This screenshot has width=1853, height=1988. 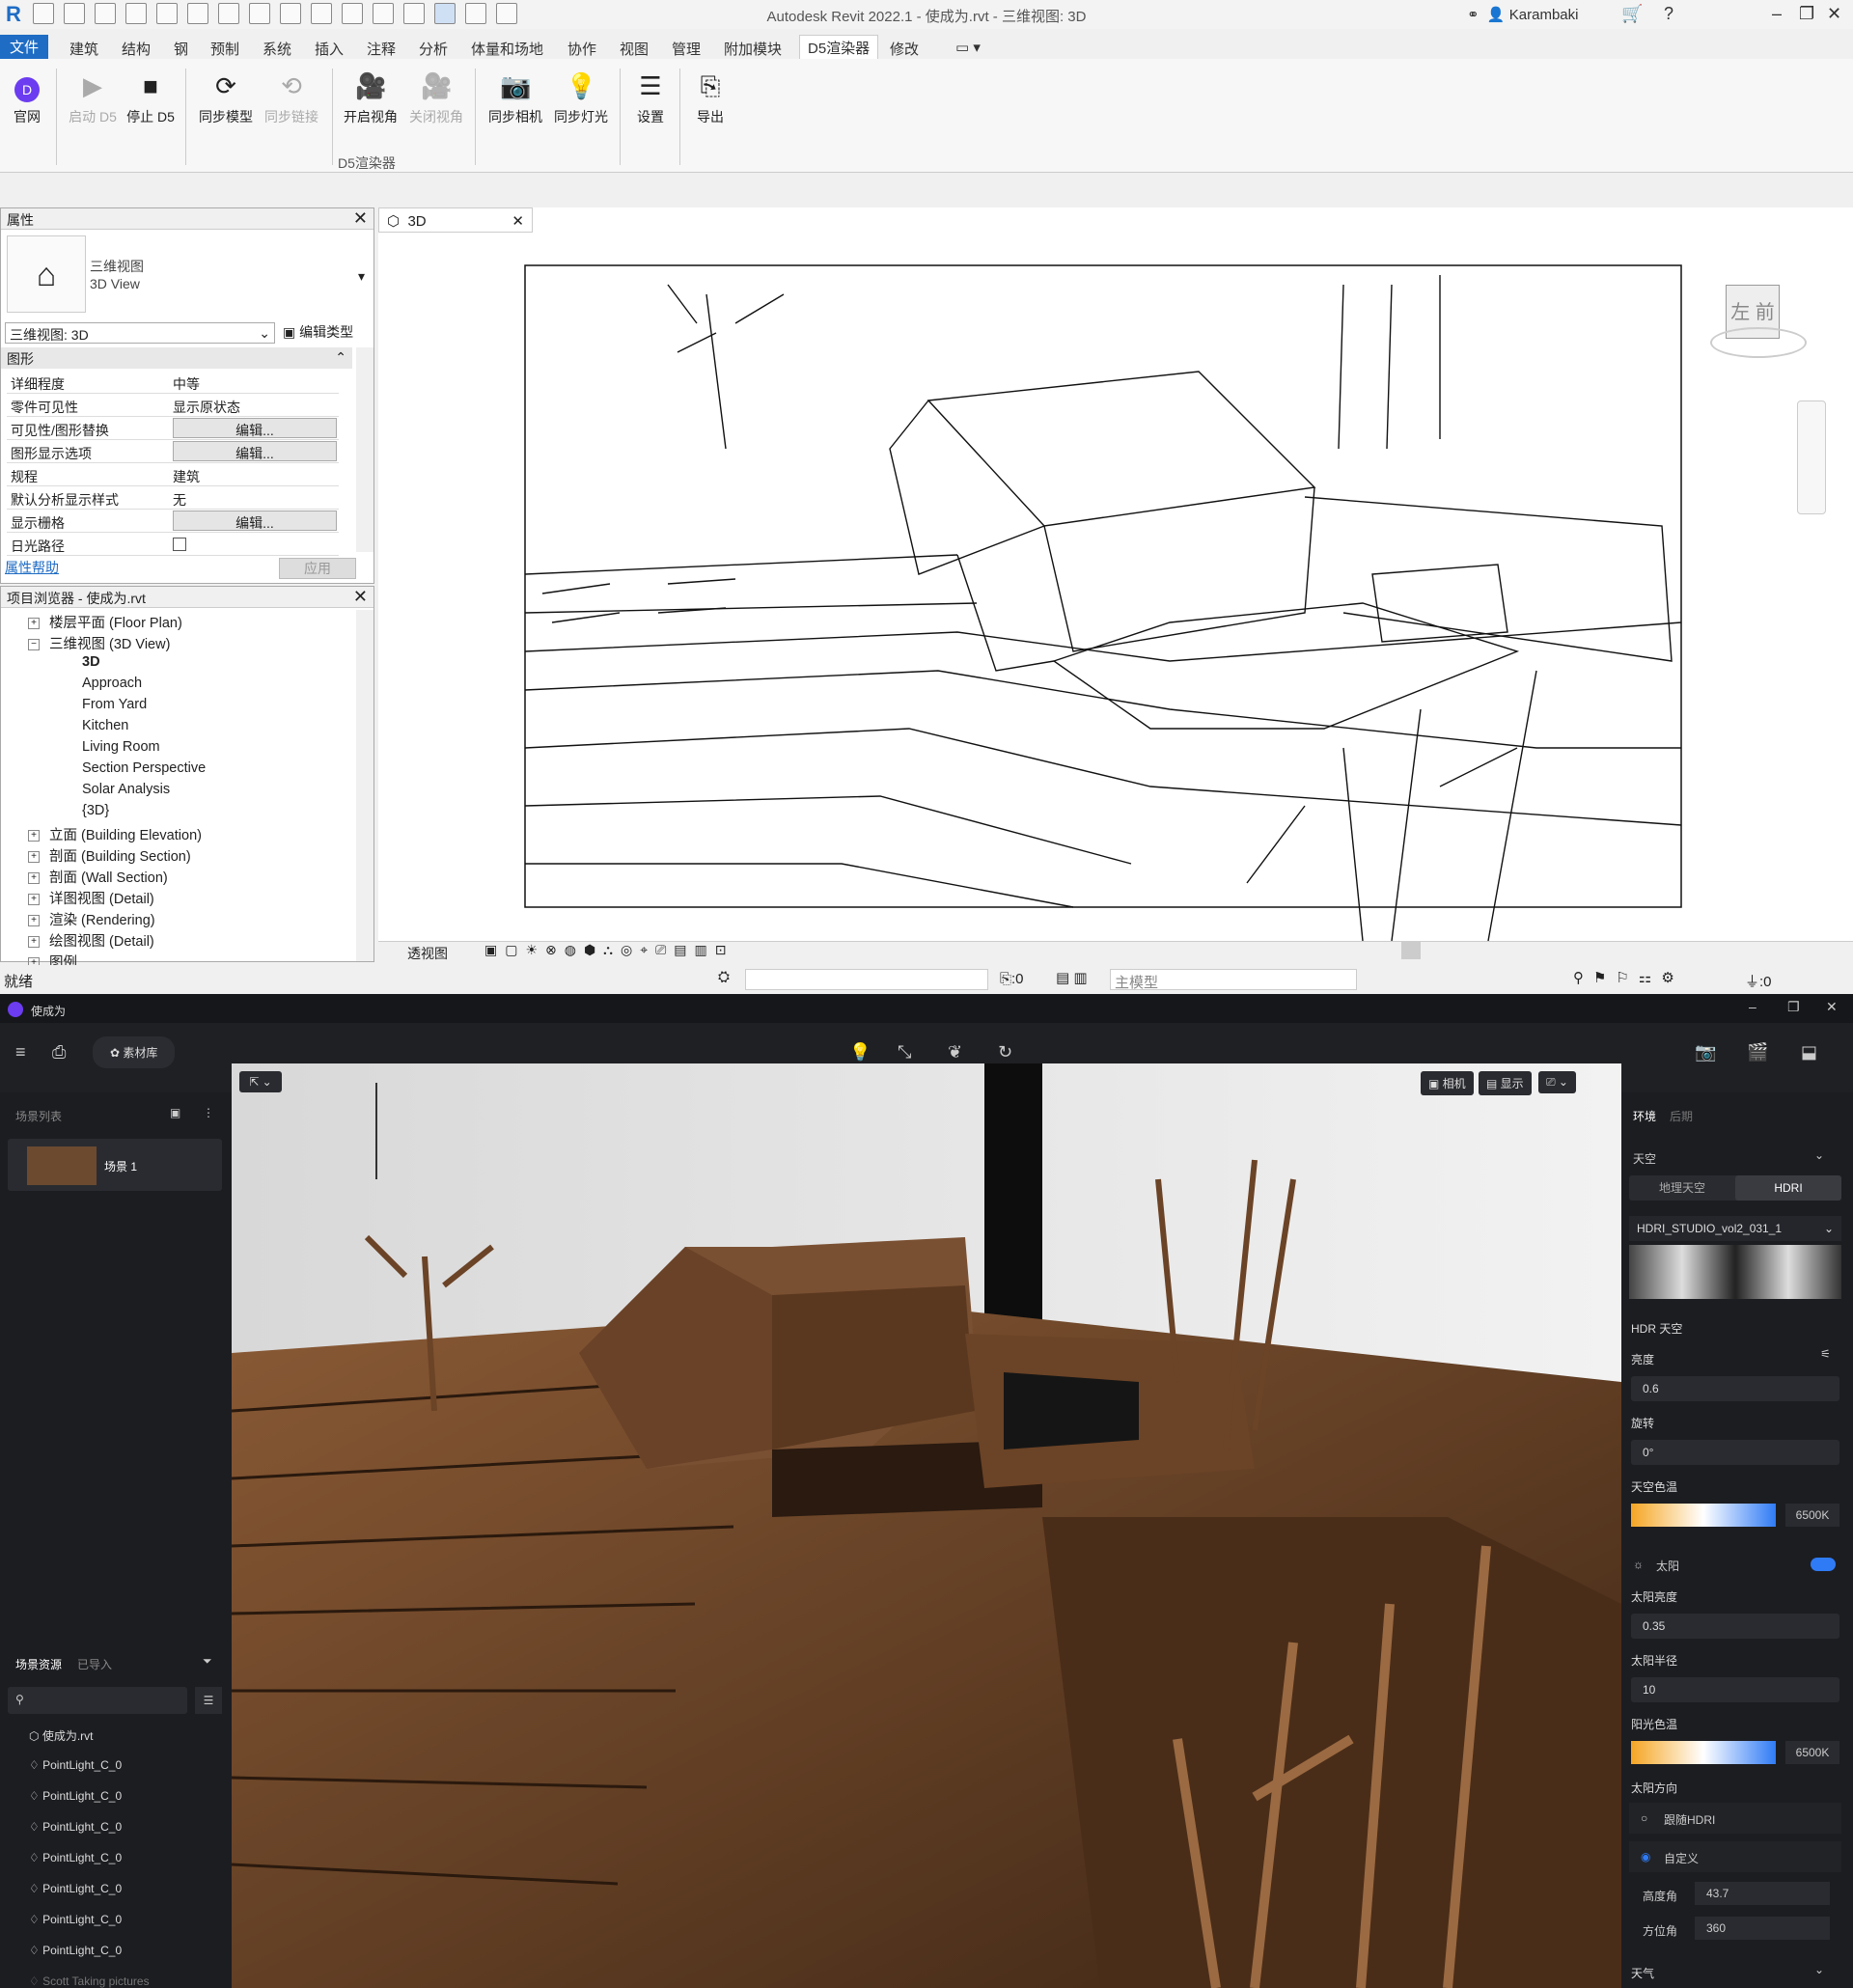 What do you see at coordinates (968, 47) in the screenshot?
I see `context-dropdown: ▭ ▾` at bounding box center [968, 47].